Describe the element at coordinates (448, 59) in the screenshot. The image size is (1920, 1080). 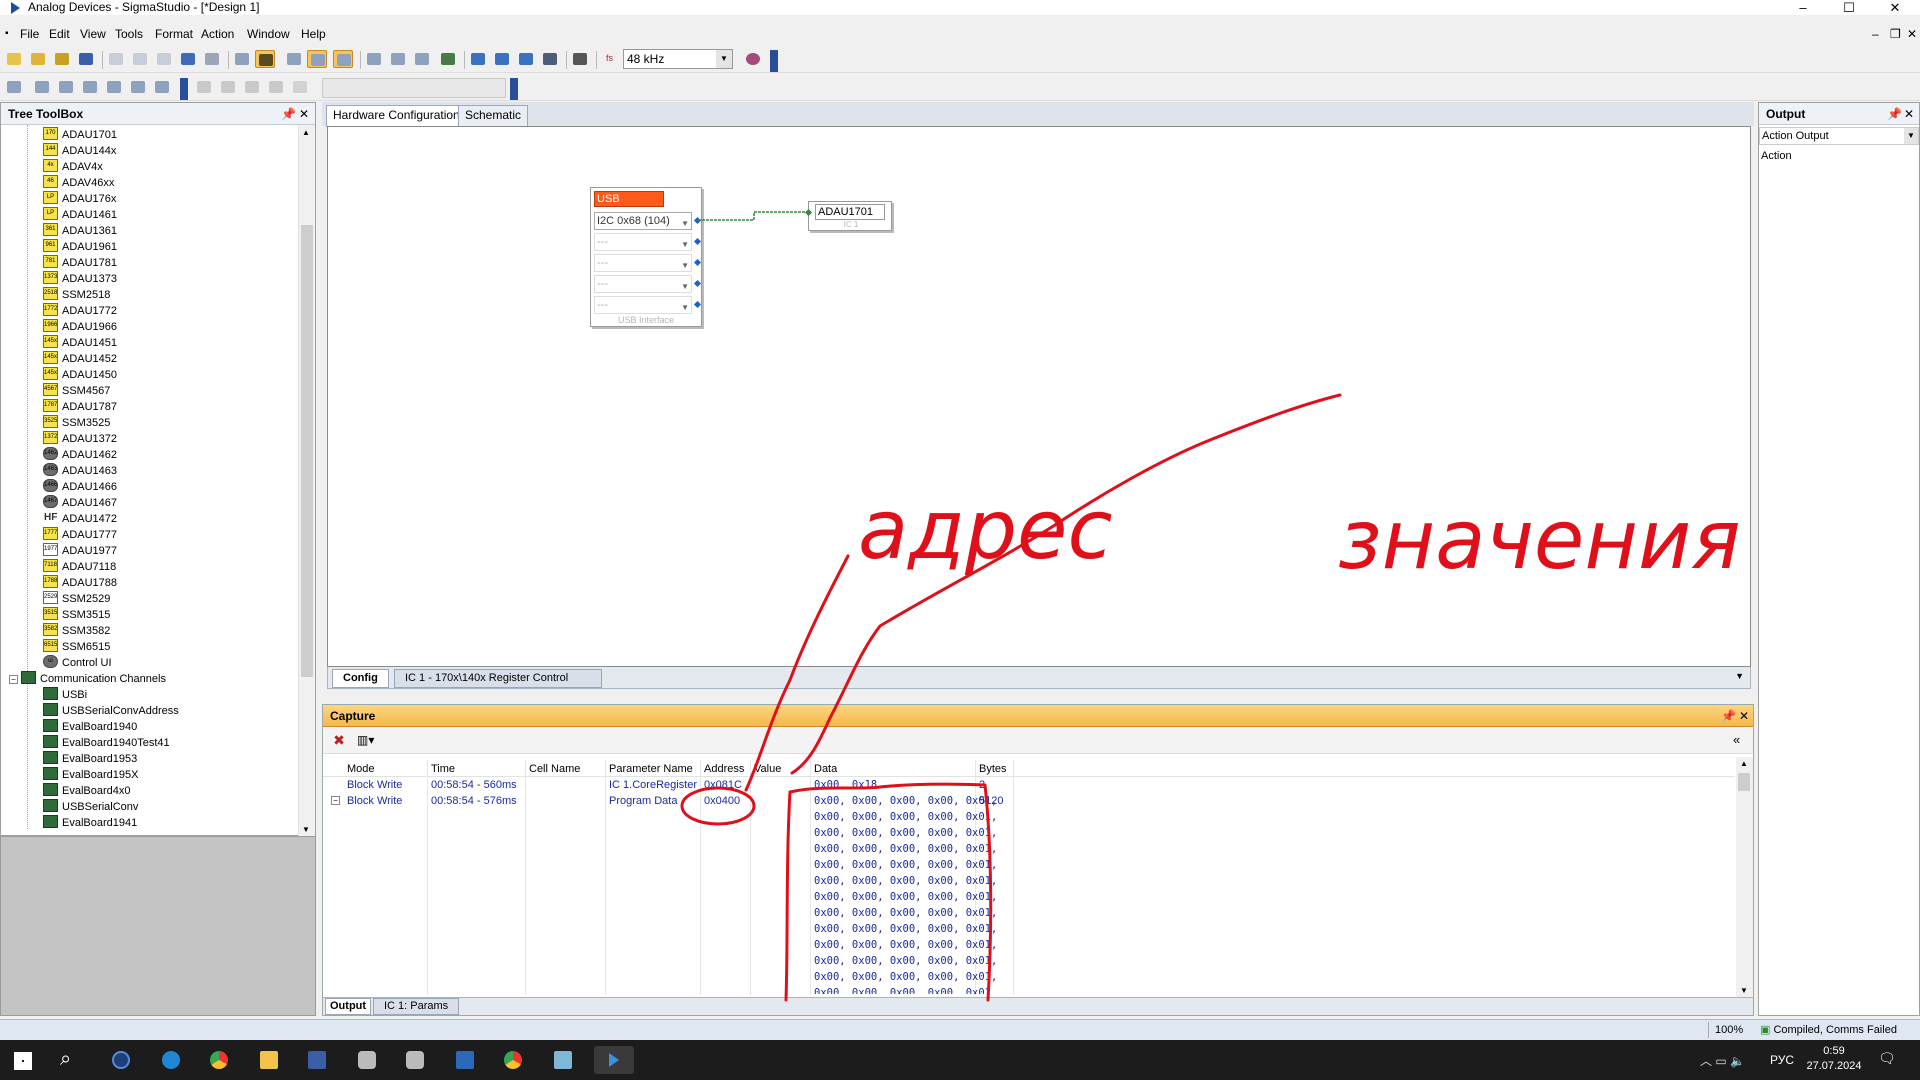
I see `link-compile-icon` at that location.